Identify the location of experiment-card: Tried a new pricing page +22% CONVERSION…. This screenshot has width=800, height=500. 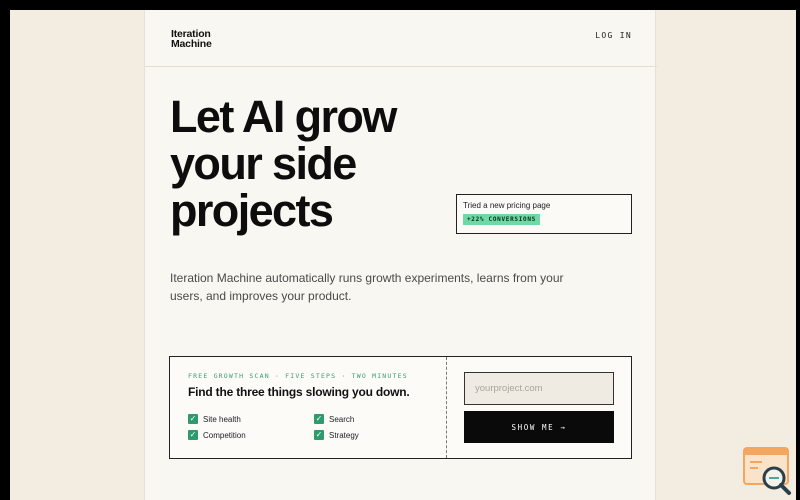
(544, 214).